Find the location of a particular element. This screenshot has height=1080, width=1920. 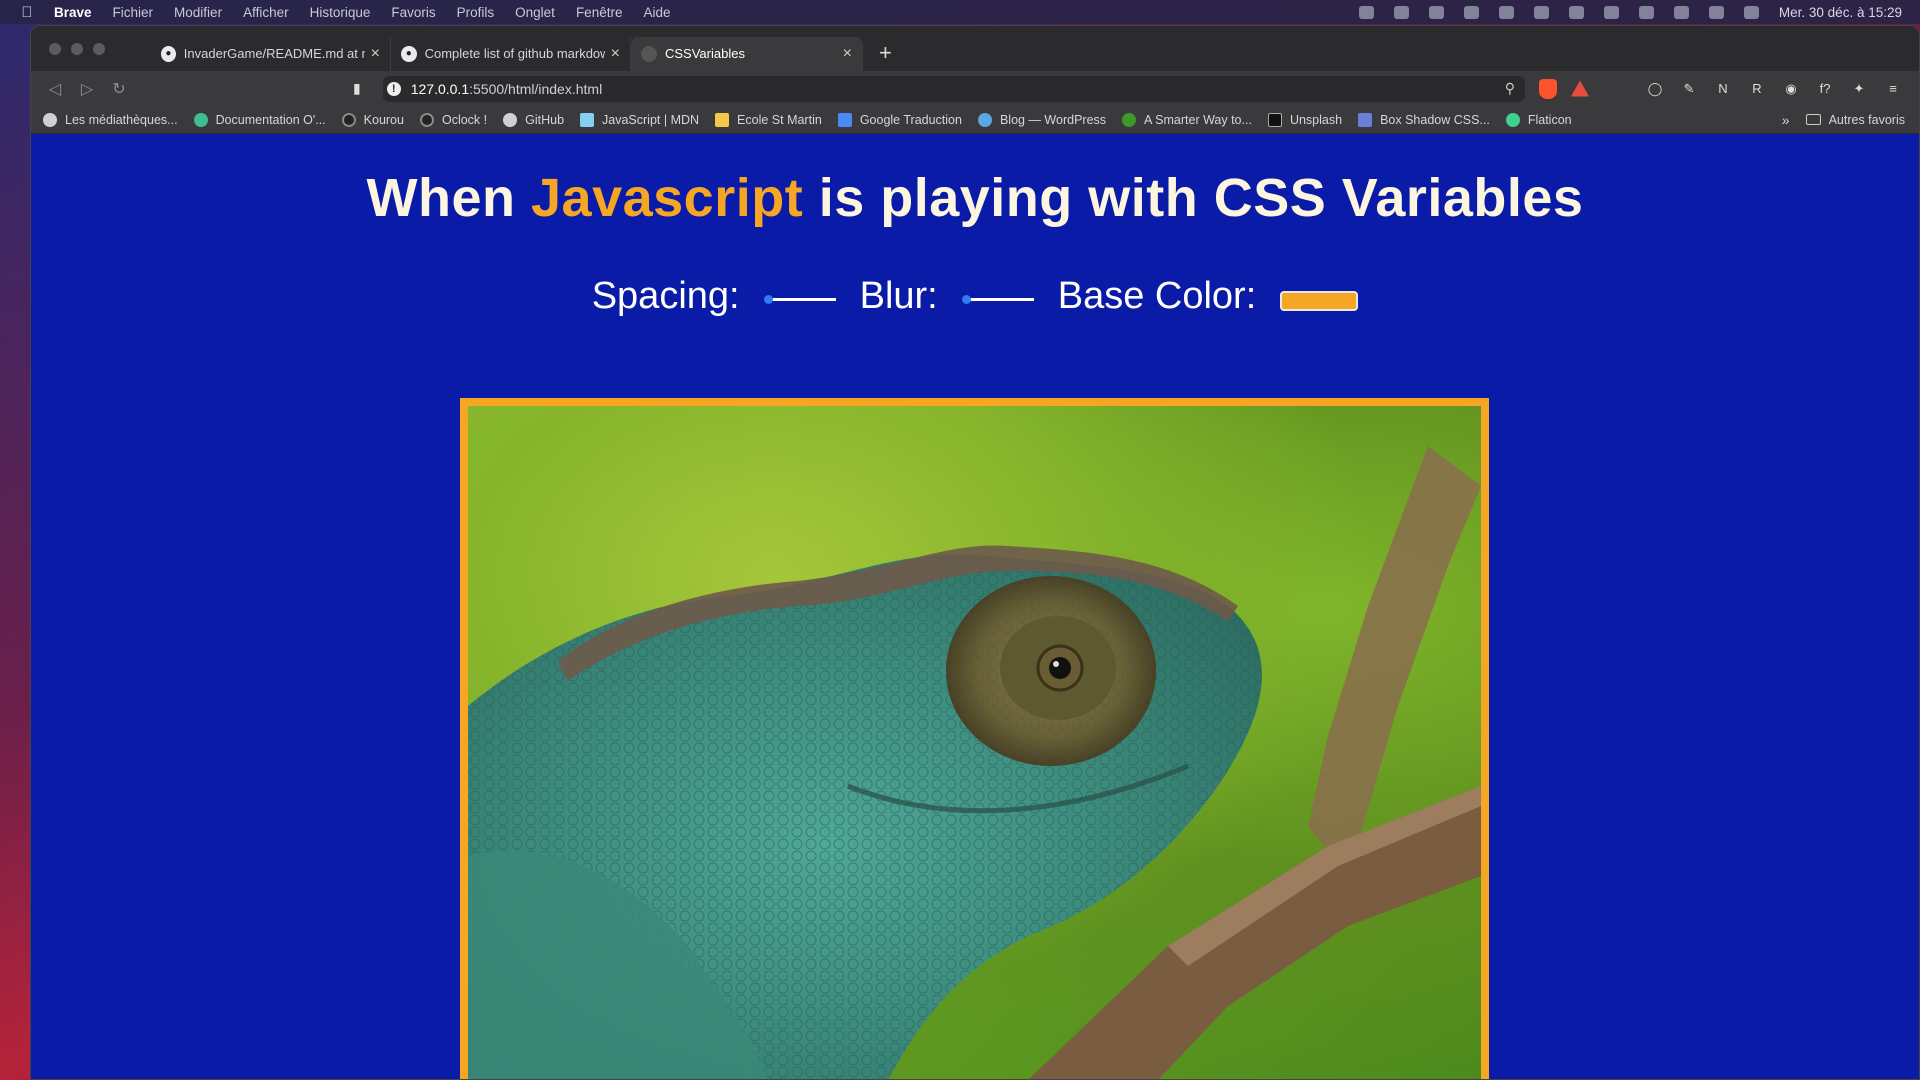

mdn-icon is located at coordinates (587, 119).